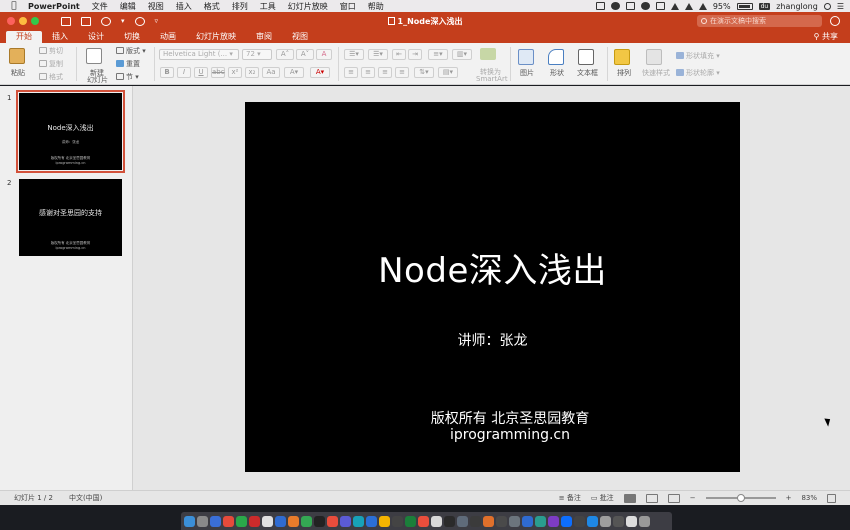  Describe the element at coordinates (201, 72) in the screenshot. I see `underline-button: U` at that location.